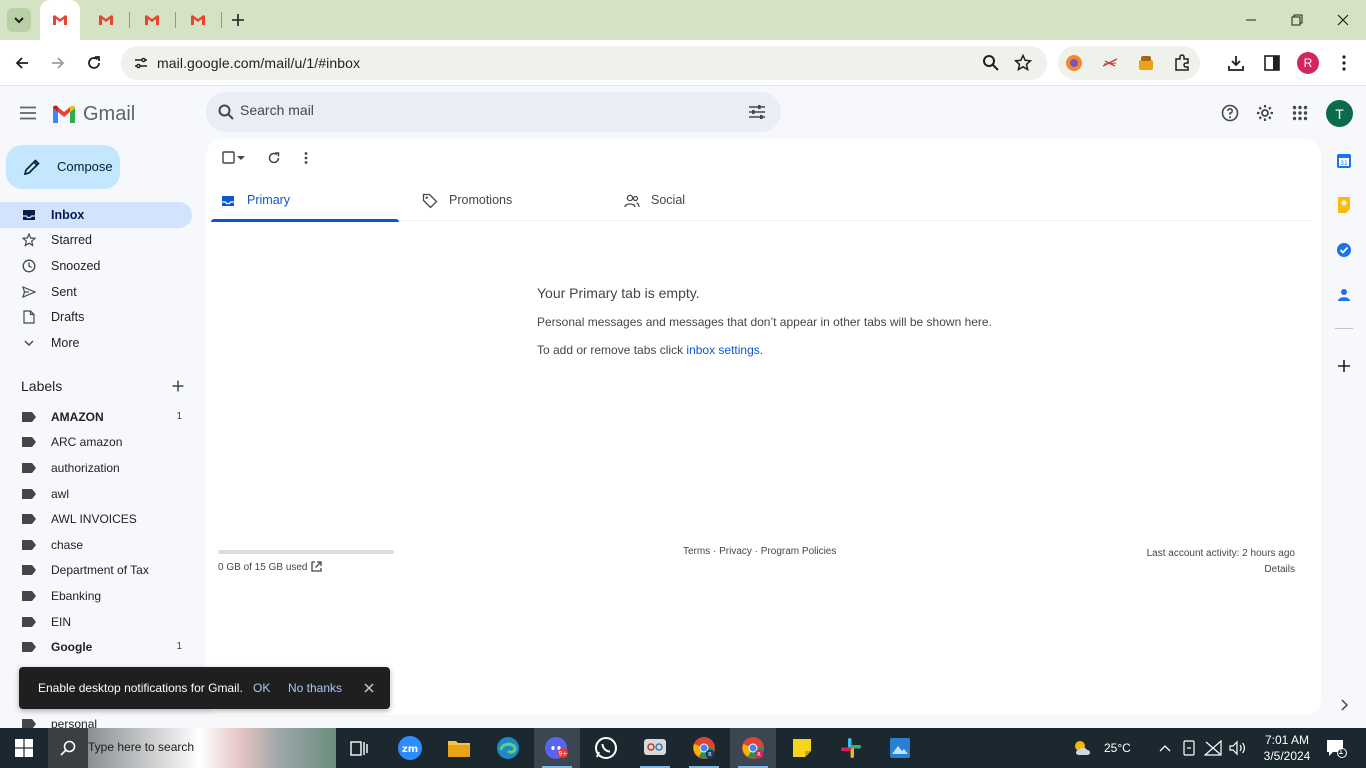 The height and width of the screenshot is (768, 1366). What do you see at coordinates (61, 622) in the screenshot?
I see `label-name: EIN` at bounding box center [61, 622].